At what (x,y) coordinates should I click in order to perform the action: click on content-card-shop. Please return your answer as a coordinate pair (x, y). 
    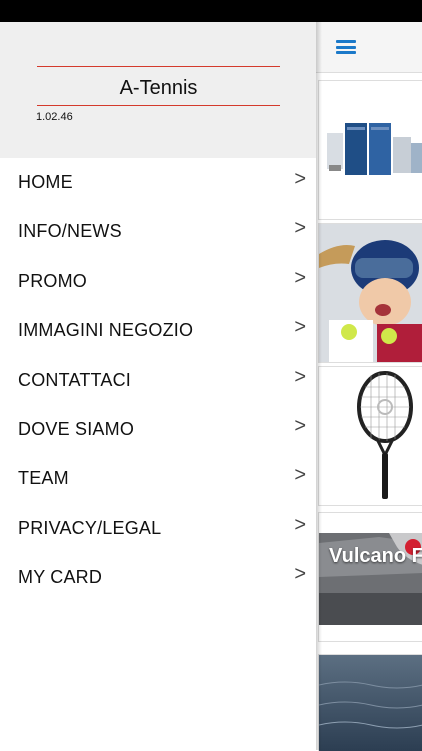
    Looking at the image, I should click on (370, 150).